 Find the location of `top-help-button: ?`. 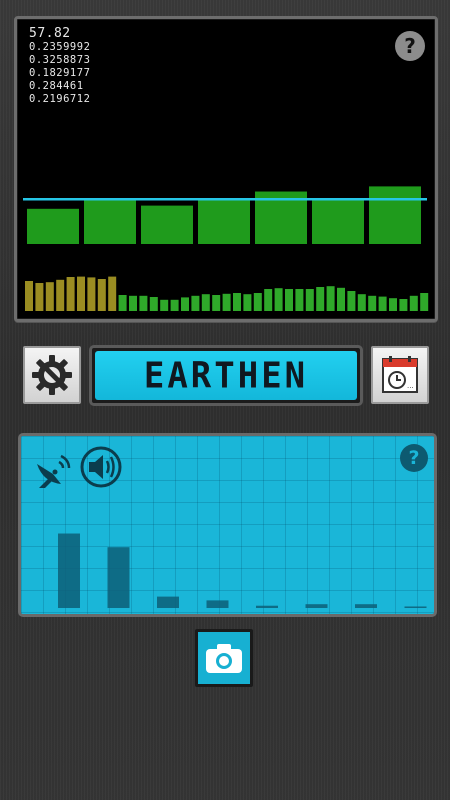

top-help-button: ? is located at coordinates (410, 46).